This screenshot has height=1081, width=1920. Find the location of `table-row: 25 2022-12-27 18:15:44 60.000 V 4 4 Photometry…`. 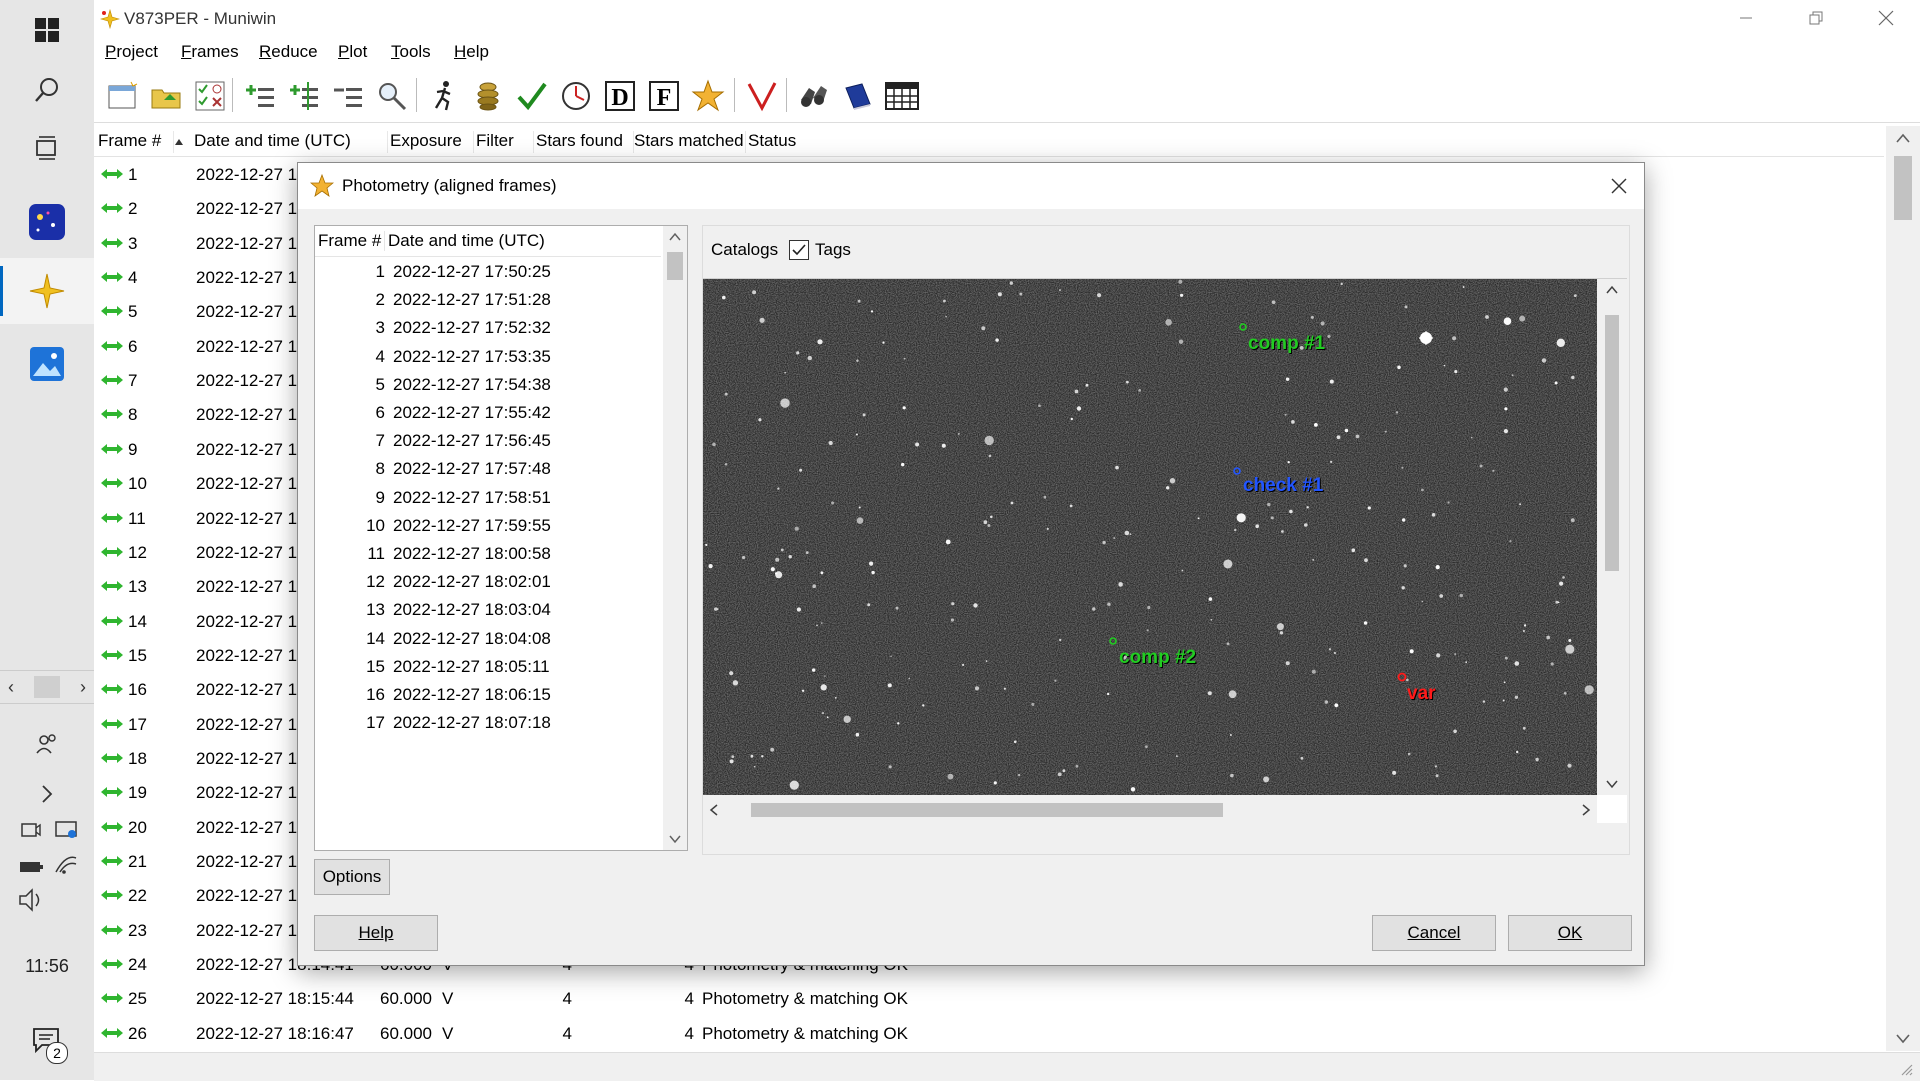

table-row: 25 2022-12-27 18:15:44 60.000 V 4 4 Photometry… is located at coordinates (989, 999).